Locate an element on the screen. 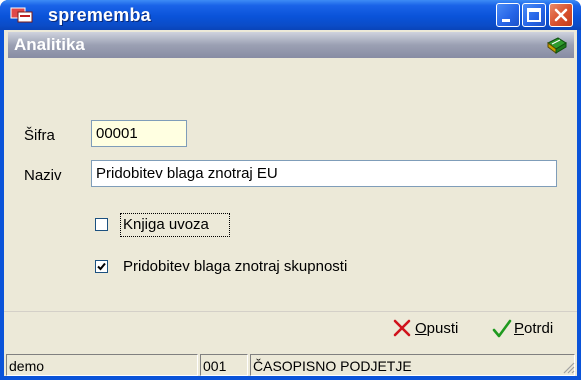 The width and height of the screenshot is (581, 380). opusti-button: Opusti is located at coordinates (435, 329).